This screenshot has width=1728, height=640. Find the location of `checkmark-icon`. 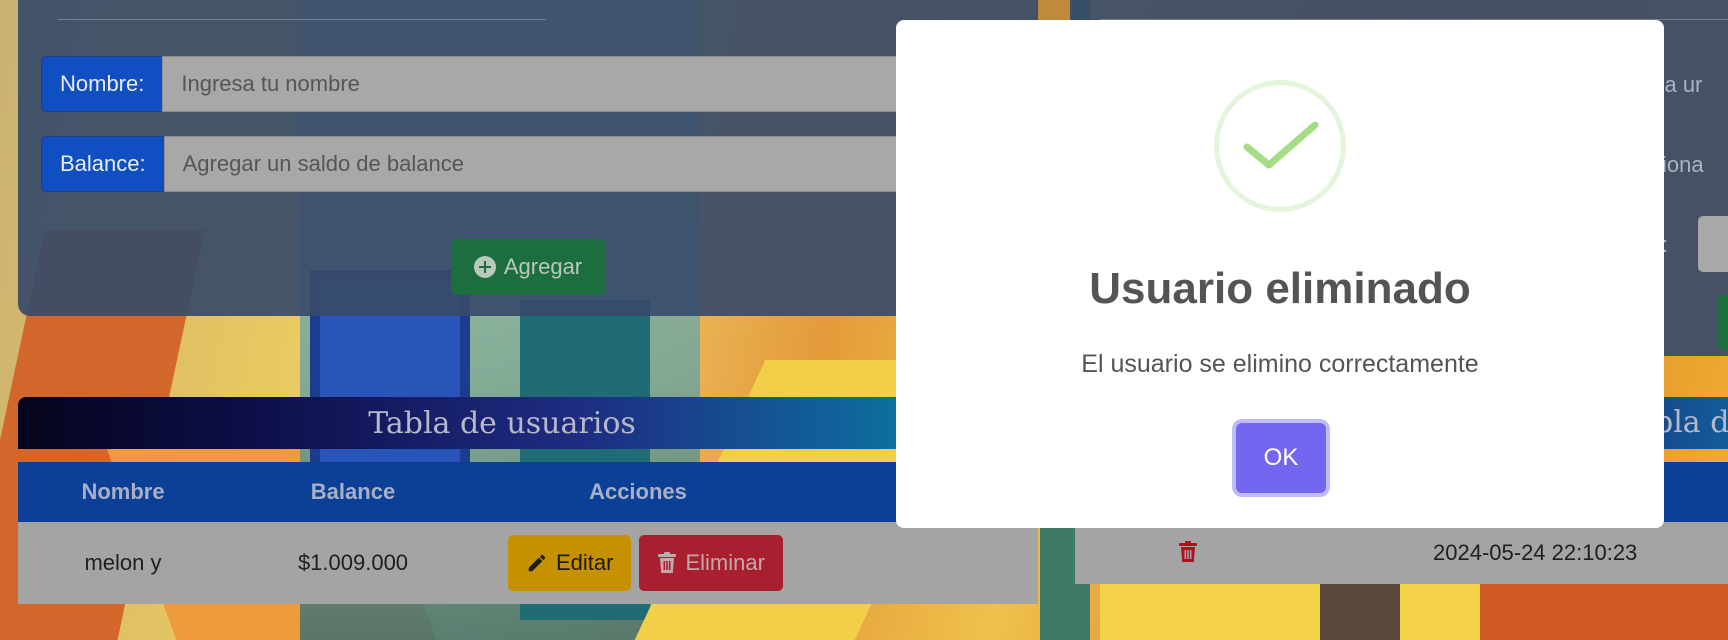

checkmark-icon is located at coordinates (1281, 145).